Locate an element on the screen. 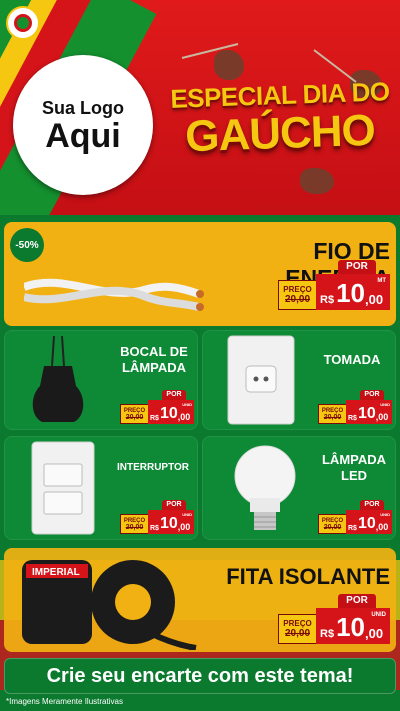 The height and width of the screenshot is (711, 400). tape-brand-label: IMPERIAL is located at coordinates (56, 572).